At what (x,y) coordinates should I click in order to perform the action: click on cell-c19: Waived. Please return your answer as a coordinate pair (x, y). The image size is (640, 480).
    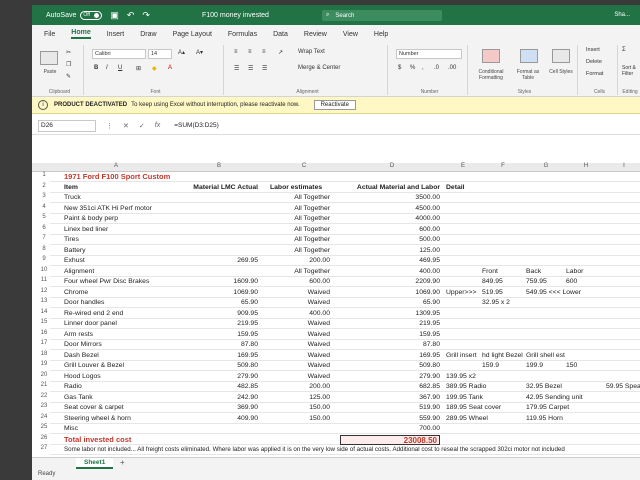
    Looking at the image, I should click on (300, 366).